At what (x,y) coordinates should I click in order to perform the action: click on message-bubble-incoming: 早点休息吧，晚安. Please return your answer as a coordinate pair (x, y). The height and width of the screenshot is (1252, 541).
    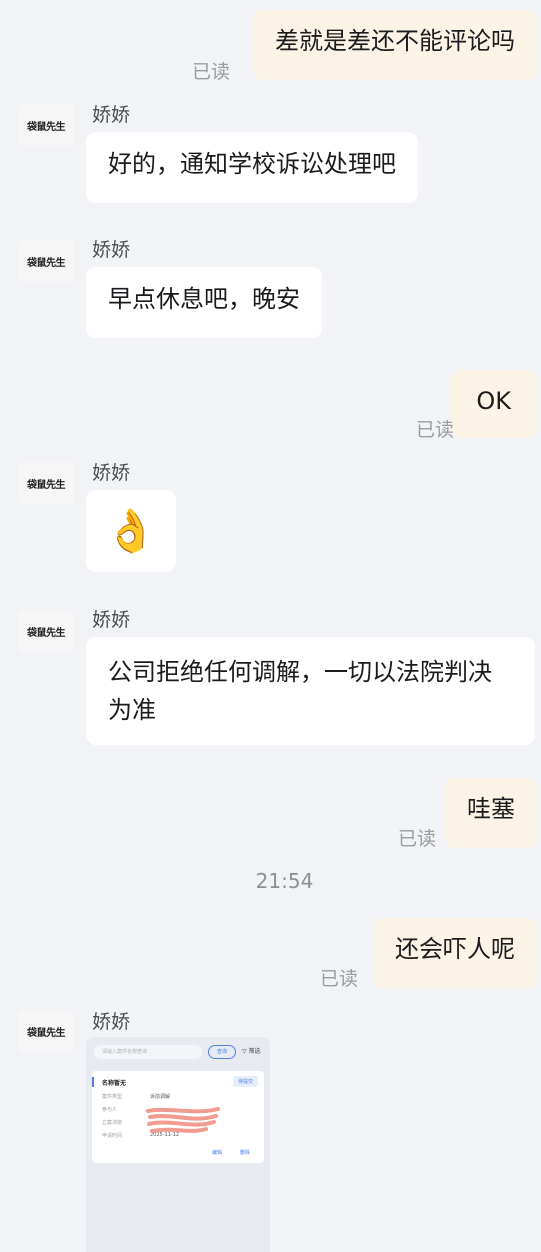
    Looking at the image, I should click on (204, 302).